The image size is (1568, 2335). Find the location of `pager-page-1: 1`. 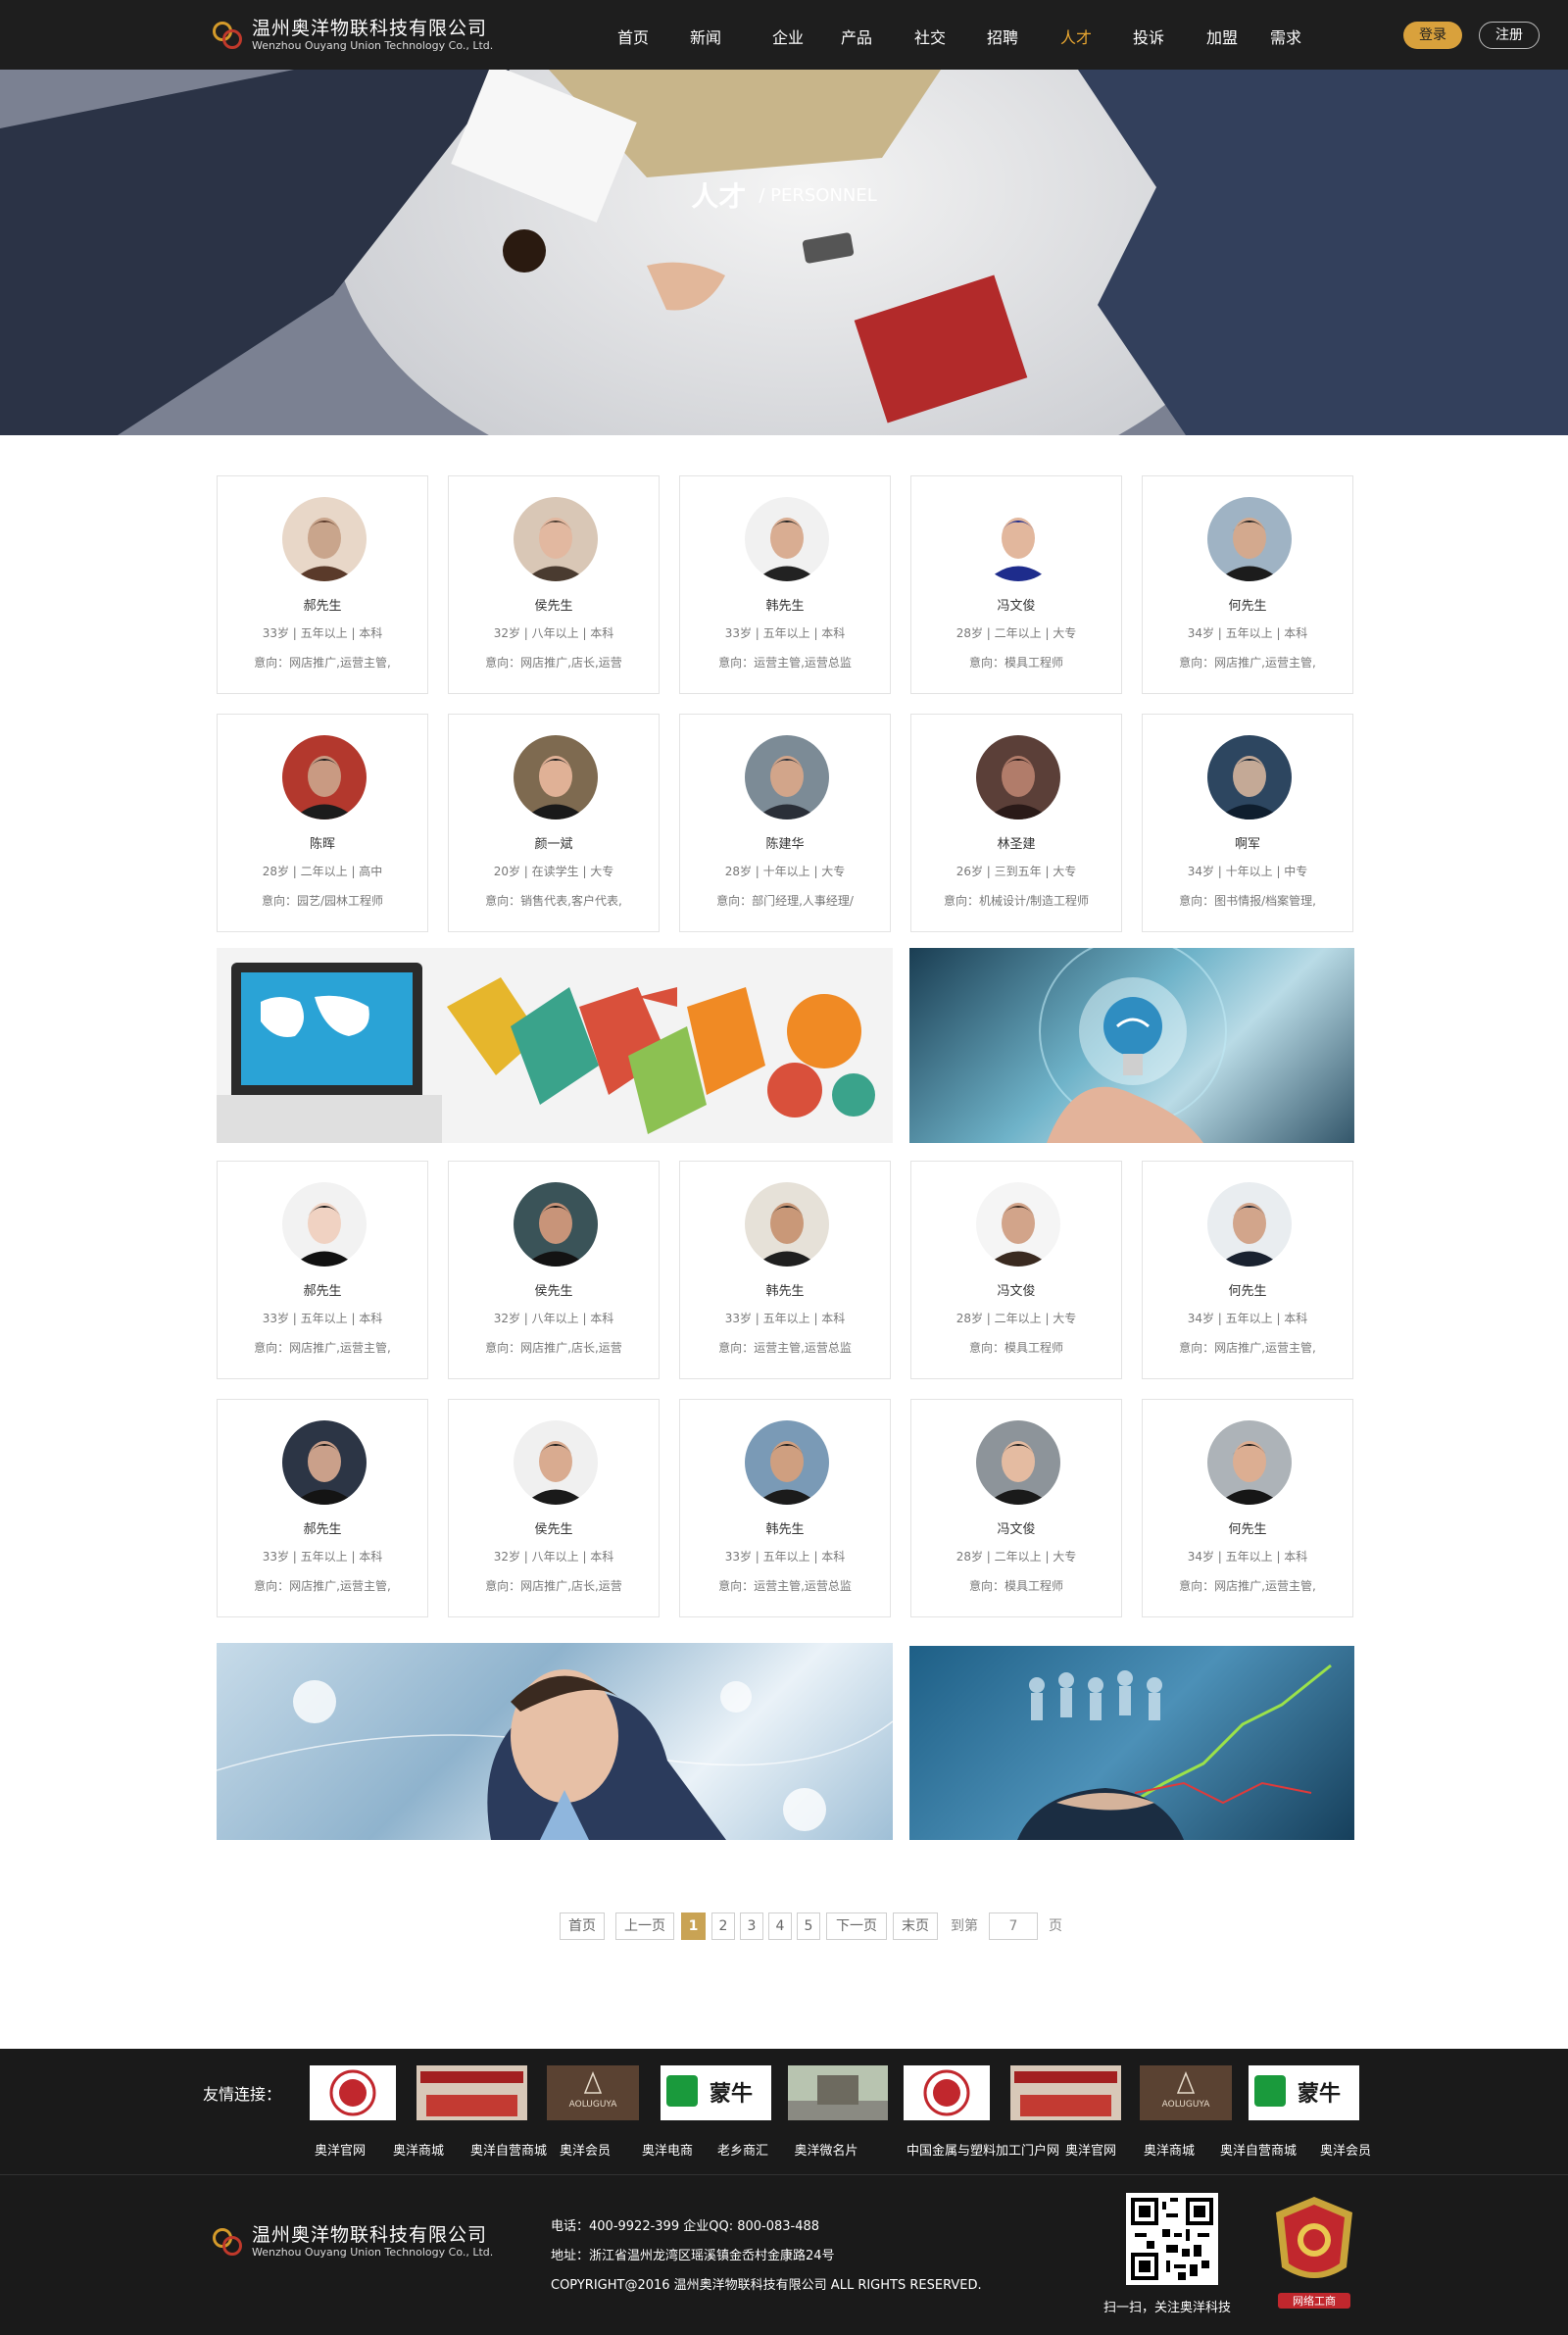

pager-page-1: 1 is located at coordinates (693, 1926).